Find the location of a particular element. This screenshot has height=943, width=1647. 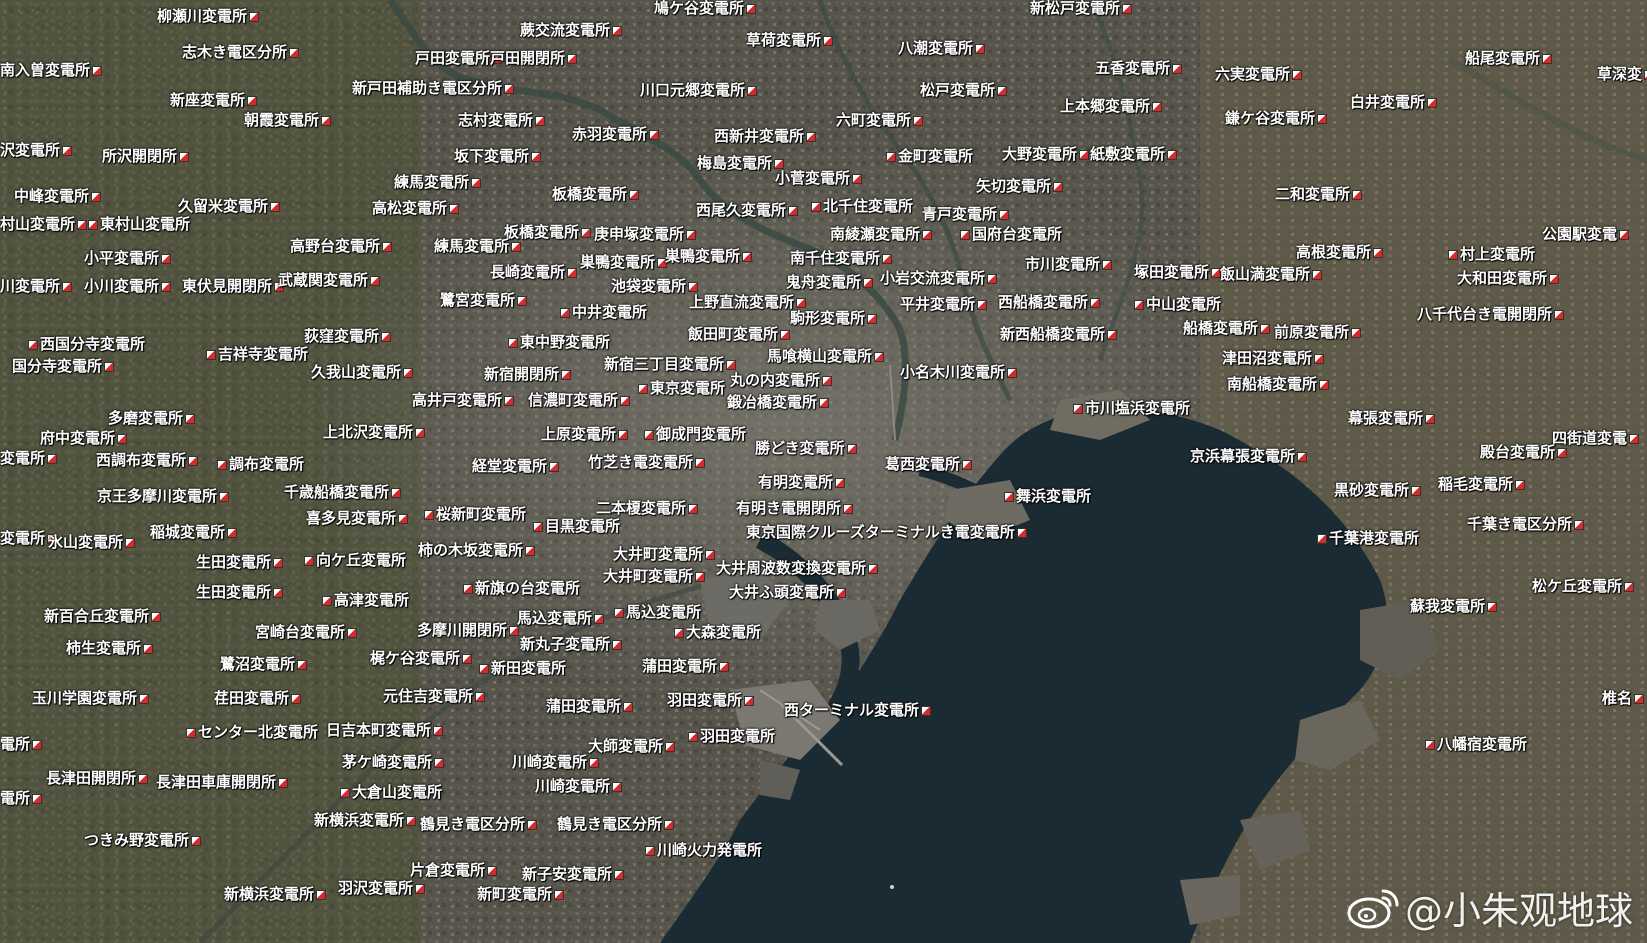

substation-label: 長津田車庫開閉所 is located at coordinates (222, 782).